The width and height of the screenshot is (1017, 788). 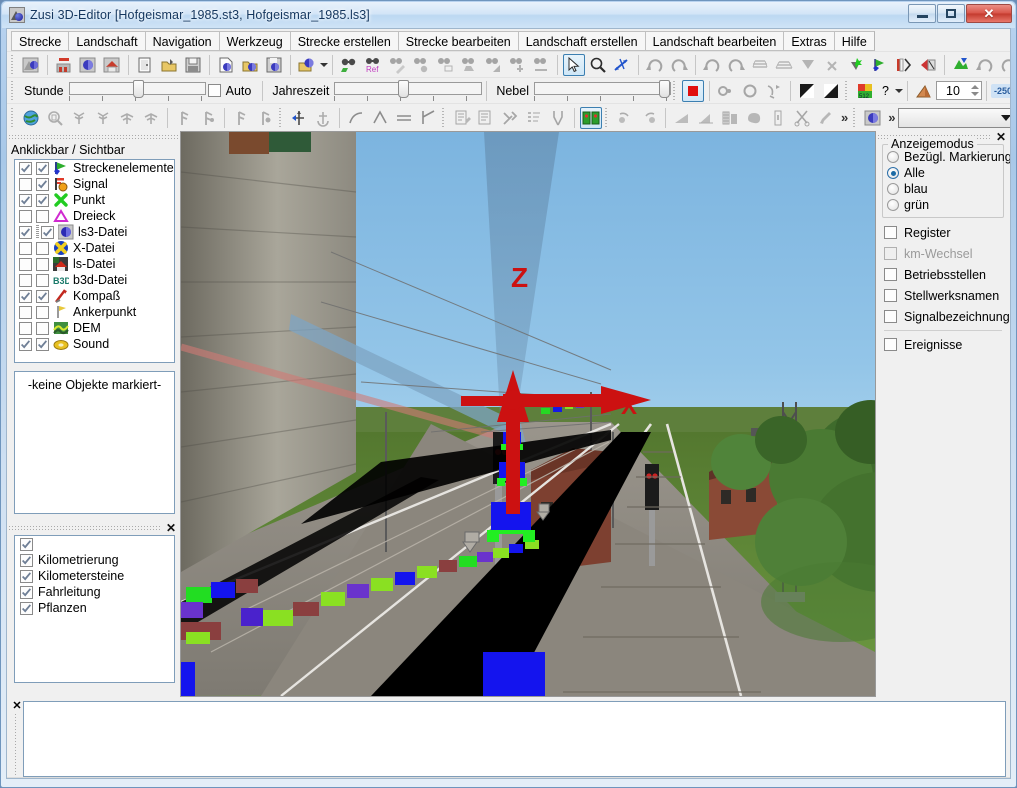 I want to click on chevron-down-icon, so click(x=1005, y=117).